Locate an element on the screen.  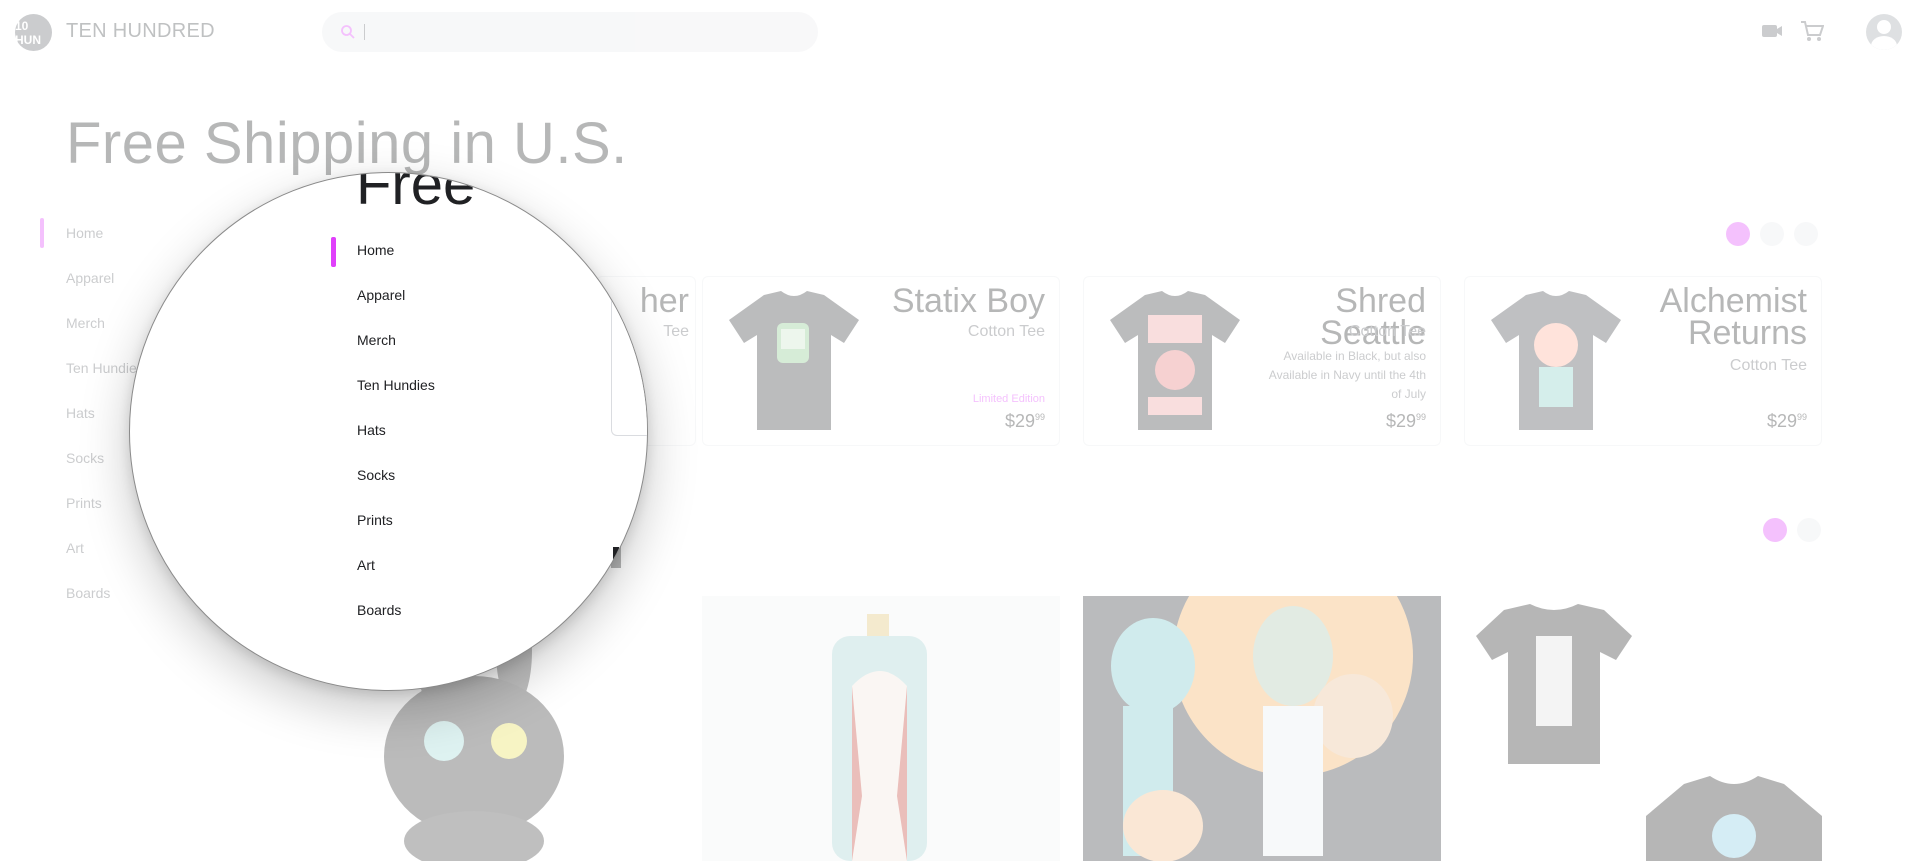
section-marker is located at coordinates (616, 556).